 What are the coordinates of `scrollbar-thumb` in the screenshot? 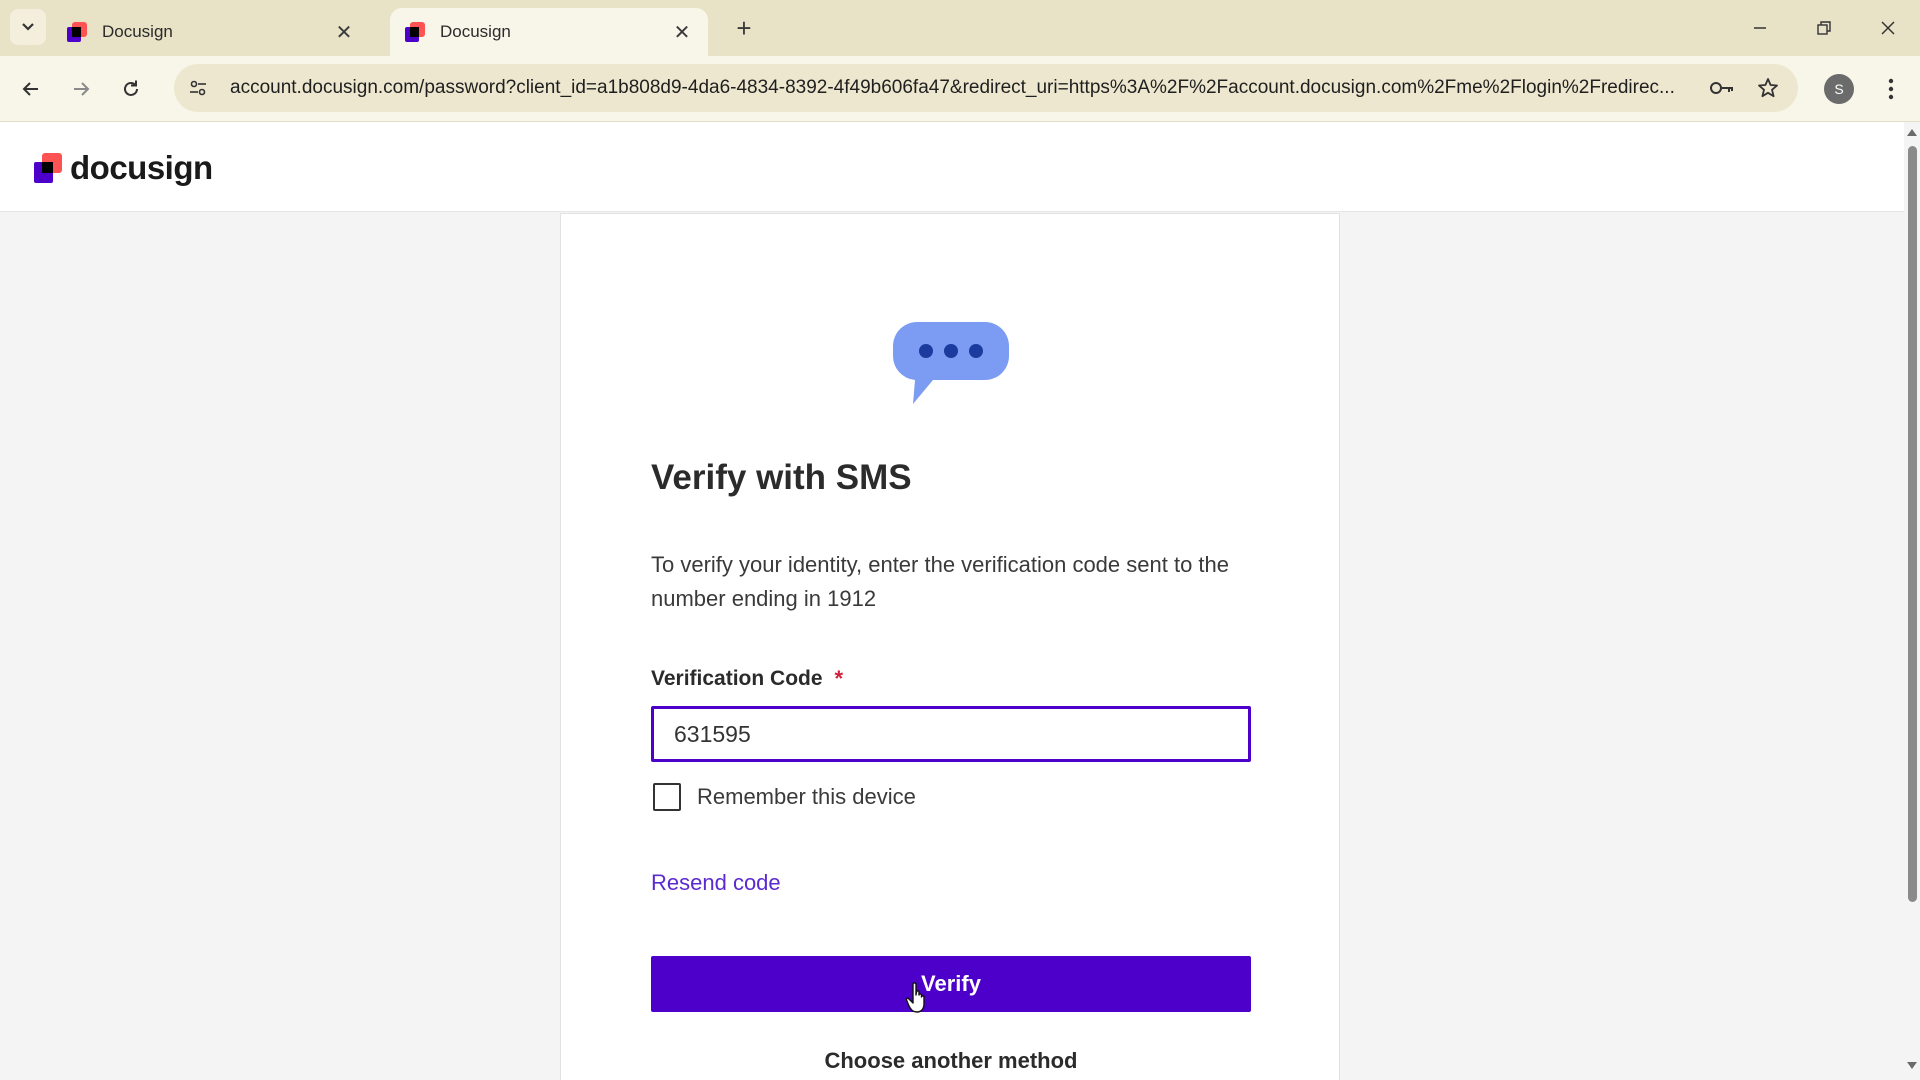 It's located at (1912, 524).